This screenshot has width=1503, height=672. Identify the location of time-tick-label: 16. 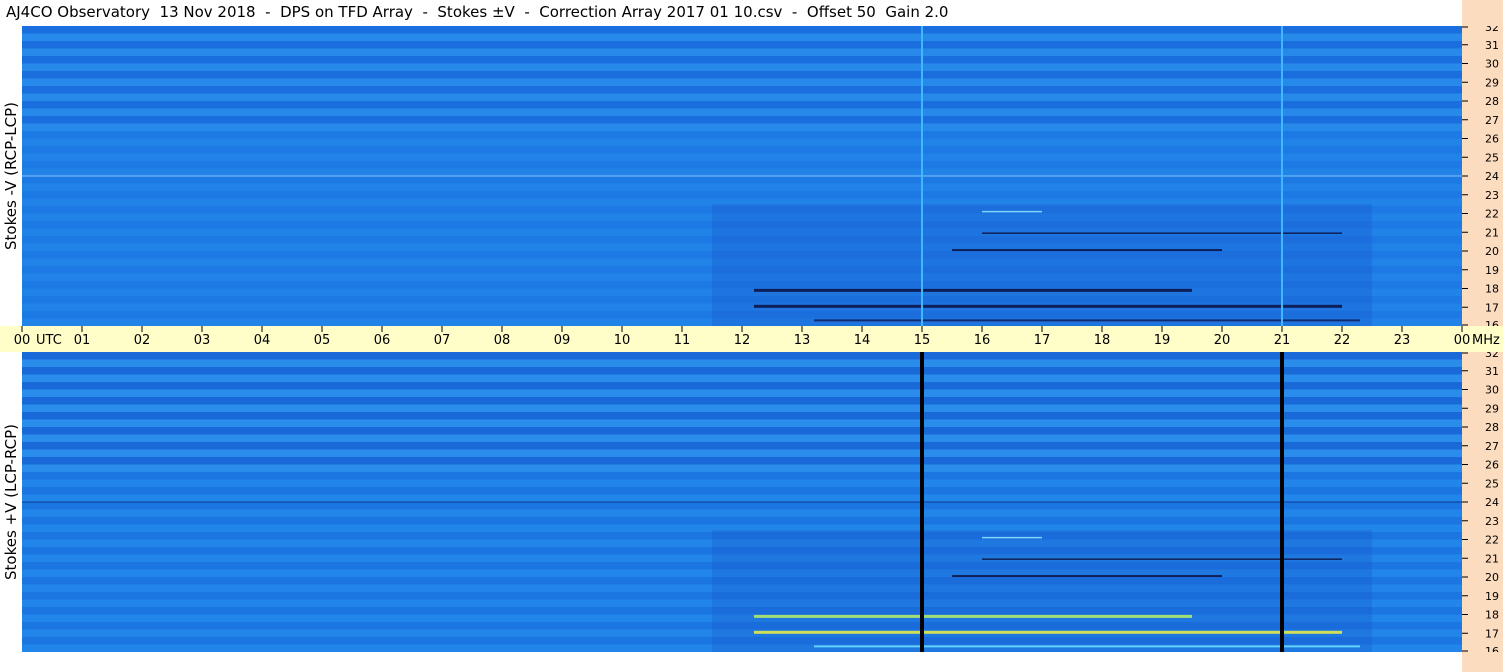
(982, 340).